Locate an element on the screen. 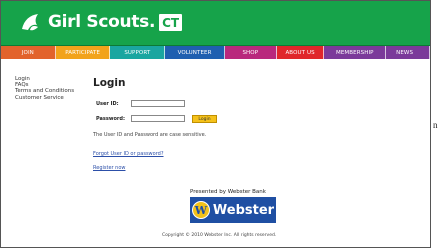 This screenshot has height=248, width=438. webster-w-icon: W is located at coordinates (200, 210).